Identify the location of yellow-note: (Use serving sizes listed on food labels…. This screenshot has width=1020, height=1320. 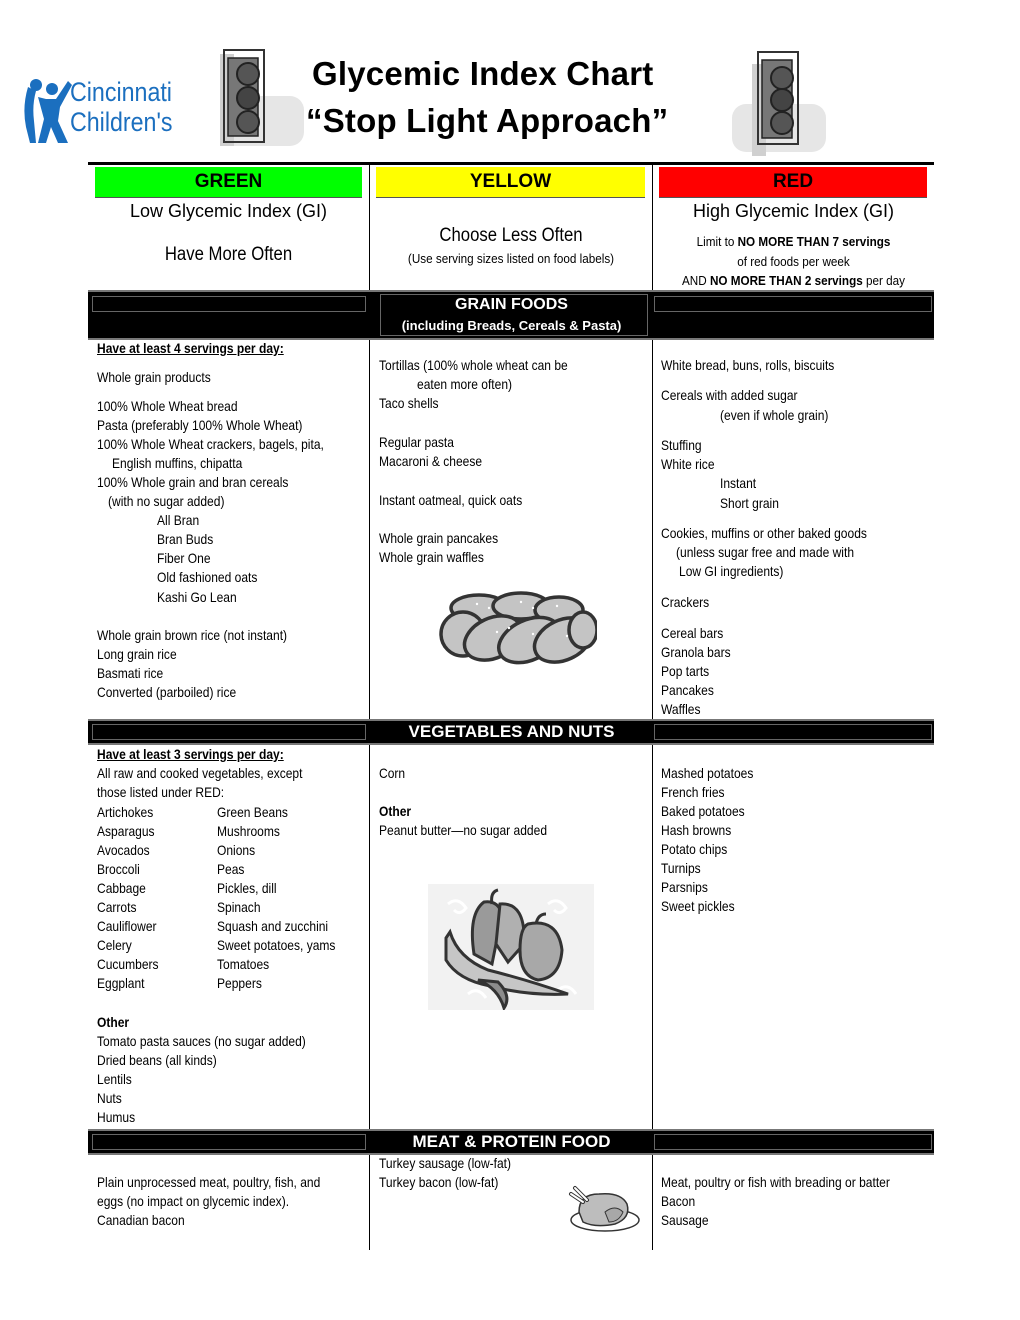
(511, 258).